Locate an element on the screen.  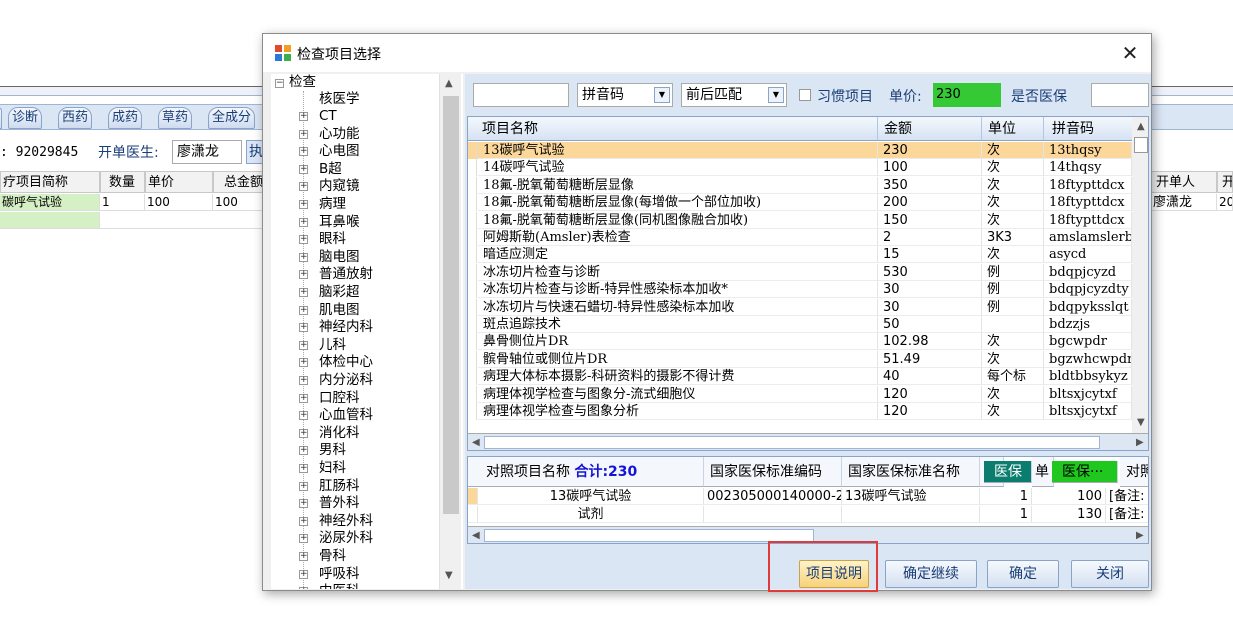
table-row: 冰冻切片与快速石蜡切-特异性感染标本加收 30 例 bdqpyksslqt is located at coordinates (800, 307).